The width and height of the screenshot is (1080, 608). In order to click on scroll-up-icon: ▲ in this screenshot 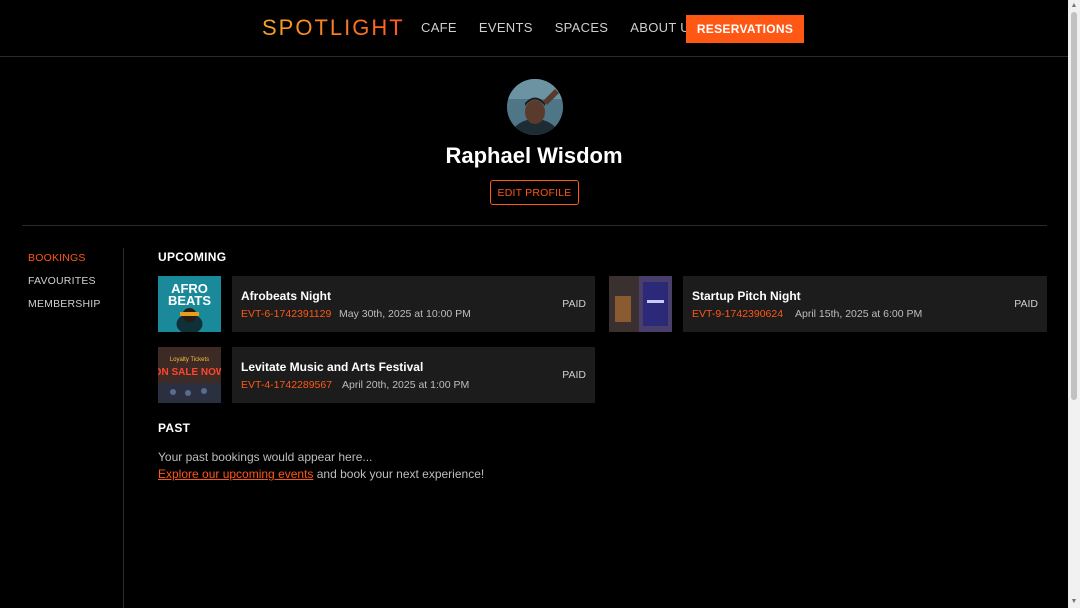, I will do `click(1074, 6)`.